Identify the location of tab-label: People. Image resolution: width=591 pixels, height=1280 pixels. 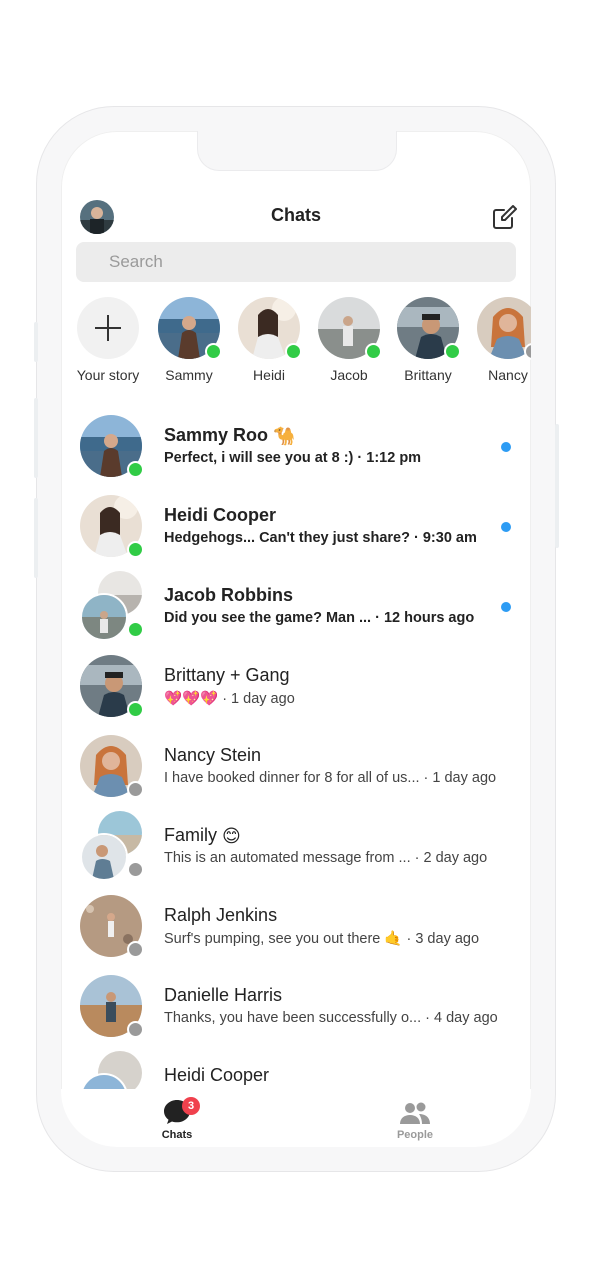
(415, 1135).